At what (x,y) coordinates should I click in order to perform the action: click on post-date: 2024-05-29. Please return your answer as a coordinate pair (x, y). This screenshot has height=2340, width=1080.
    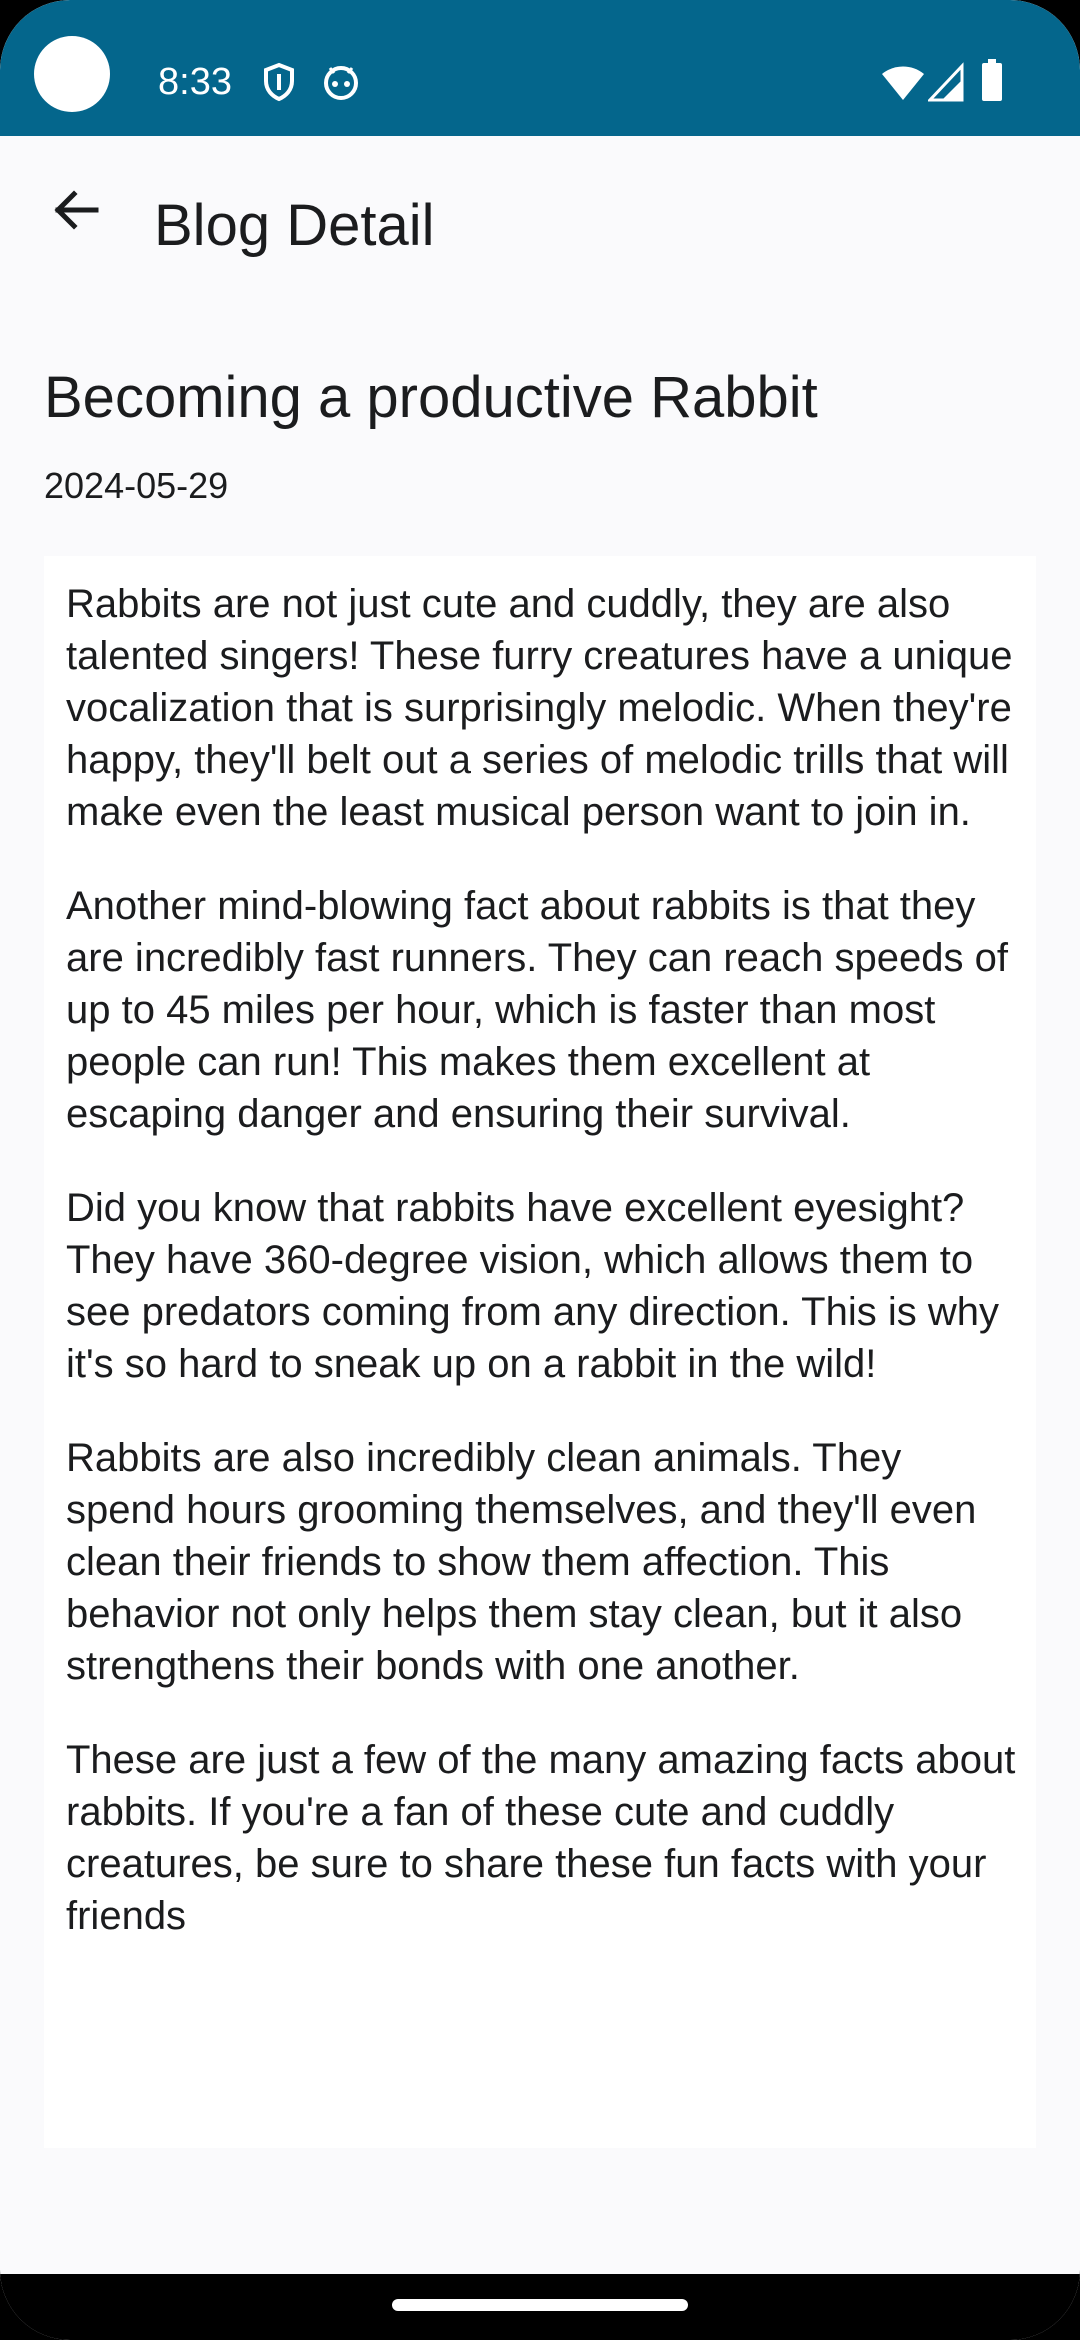
    Looking at the image, I should click on (136, 485).